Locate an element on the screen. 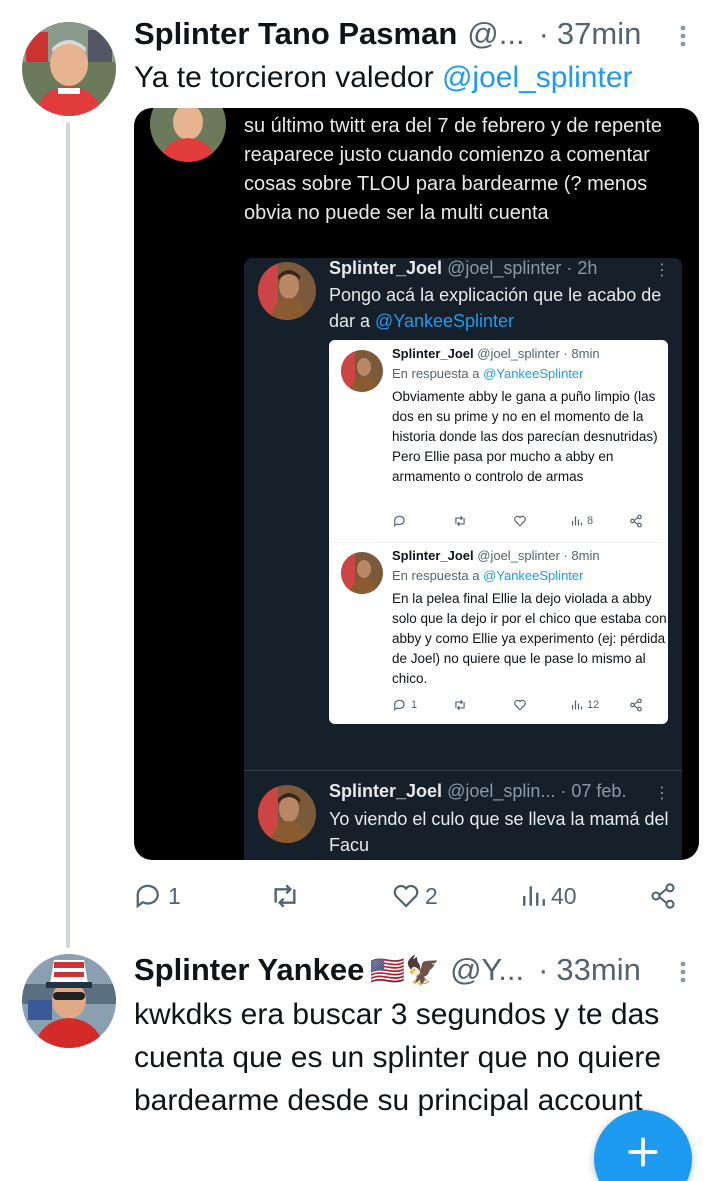 Image resolution: width=720 pixels, height=1181 pixels. retweet-button is located at coordinates (330, 896).